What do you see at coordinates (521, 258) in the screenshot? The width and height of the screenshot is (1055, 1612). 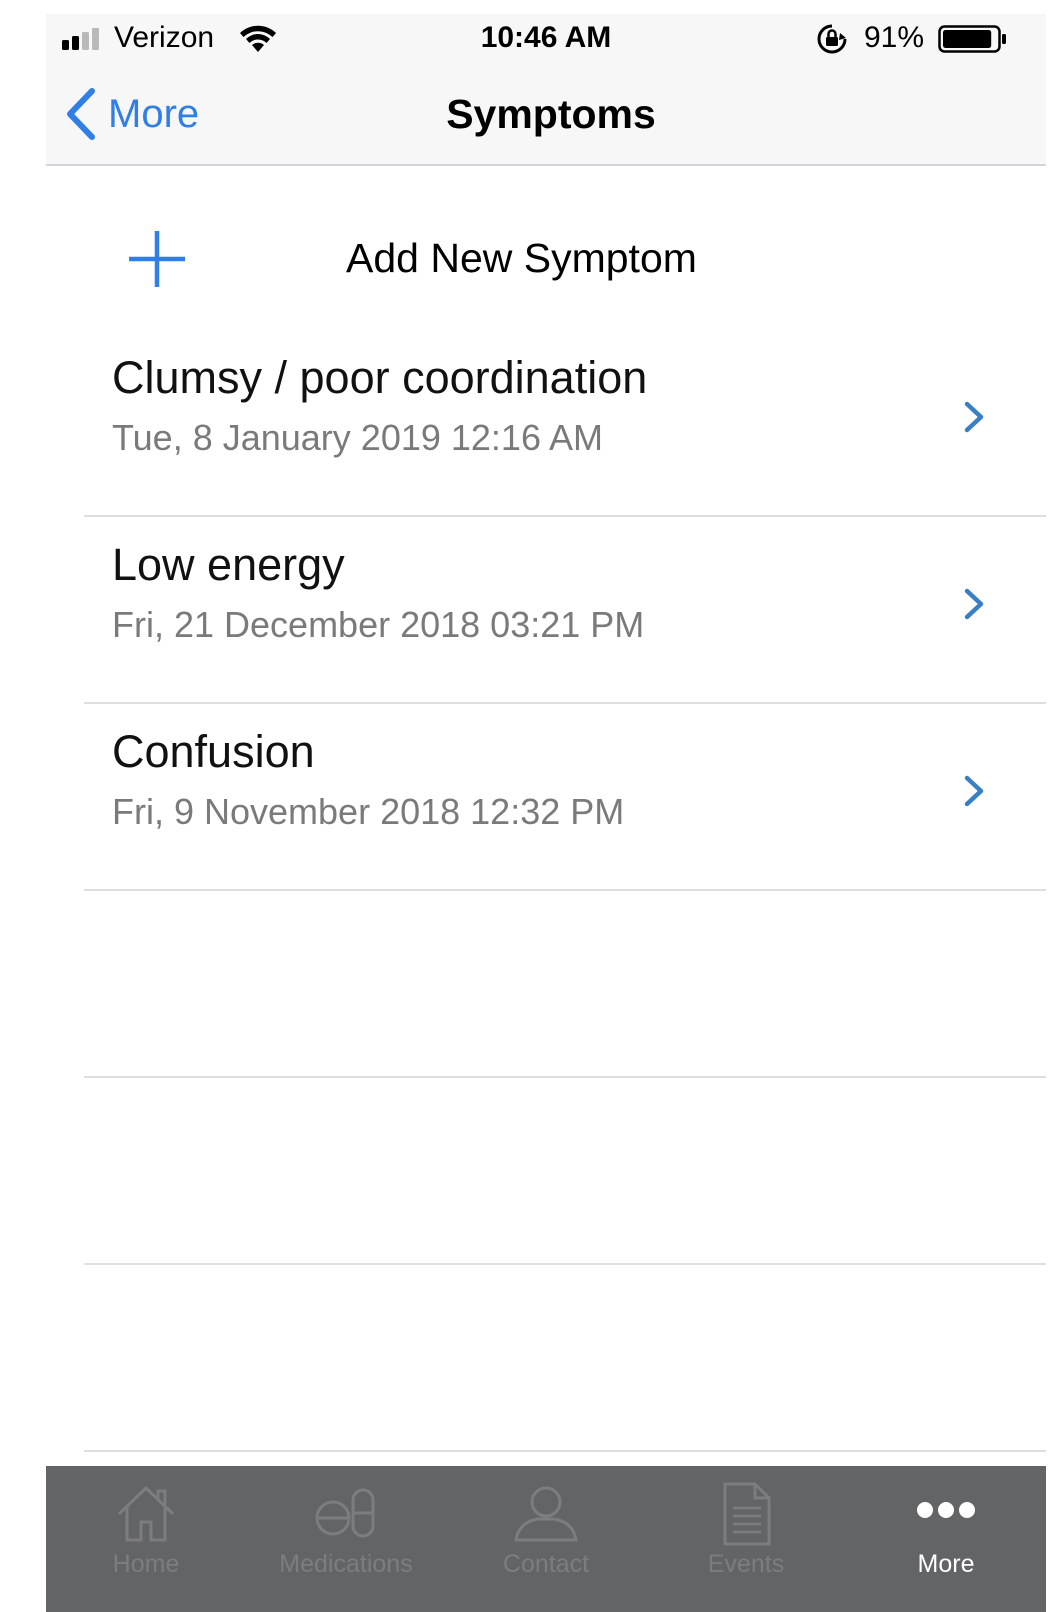 I see `add-new-symptom-label: Add New Symptom` at bounding box center [521, 258].